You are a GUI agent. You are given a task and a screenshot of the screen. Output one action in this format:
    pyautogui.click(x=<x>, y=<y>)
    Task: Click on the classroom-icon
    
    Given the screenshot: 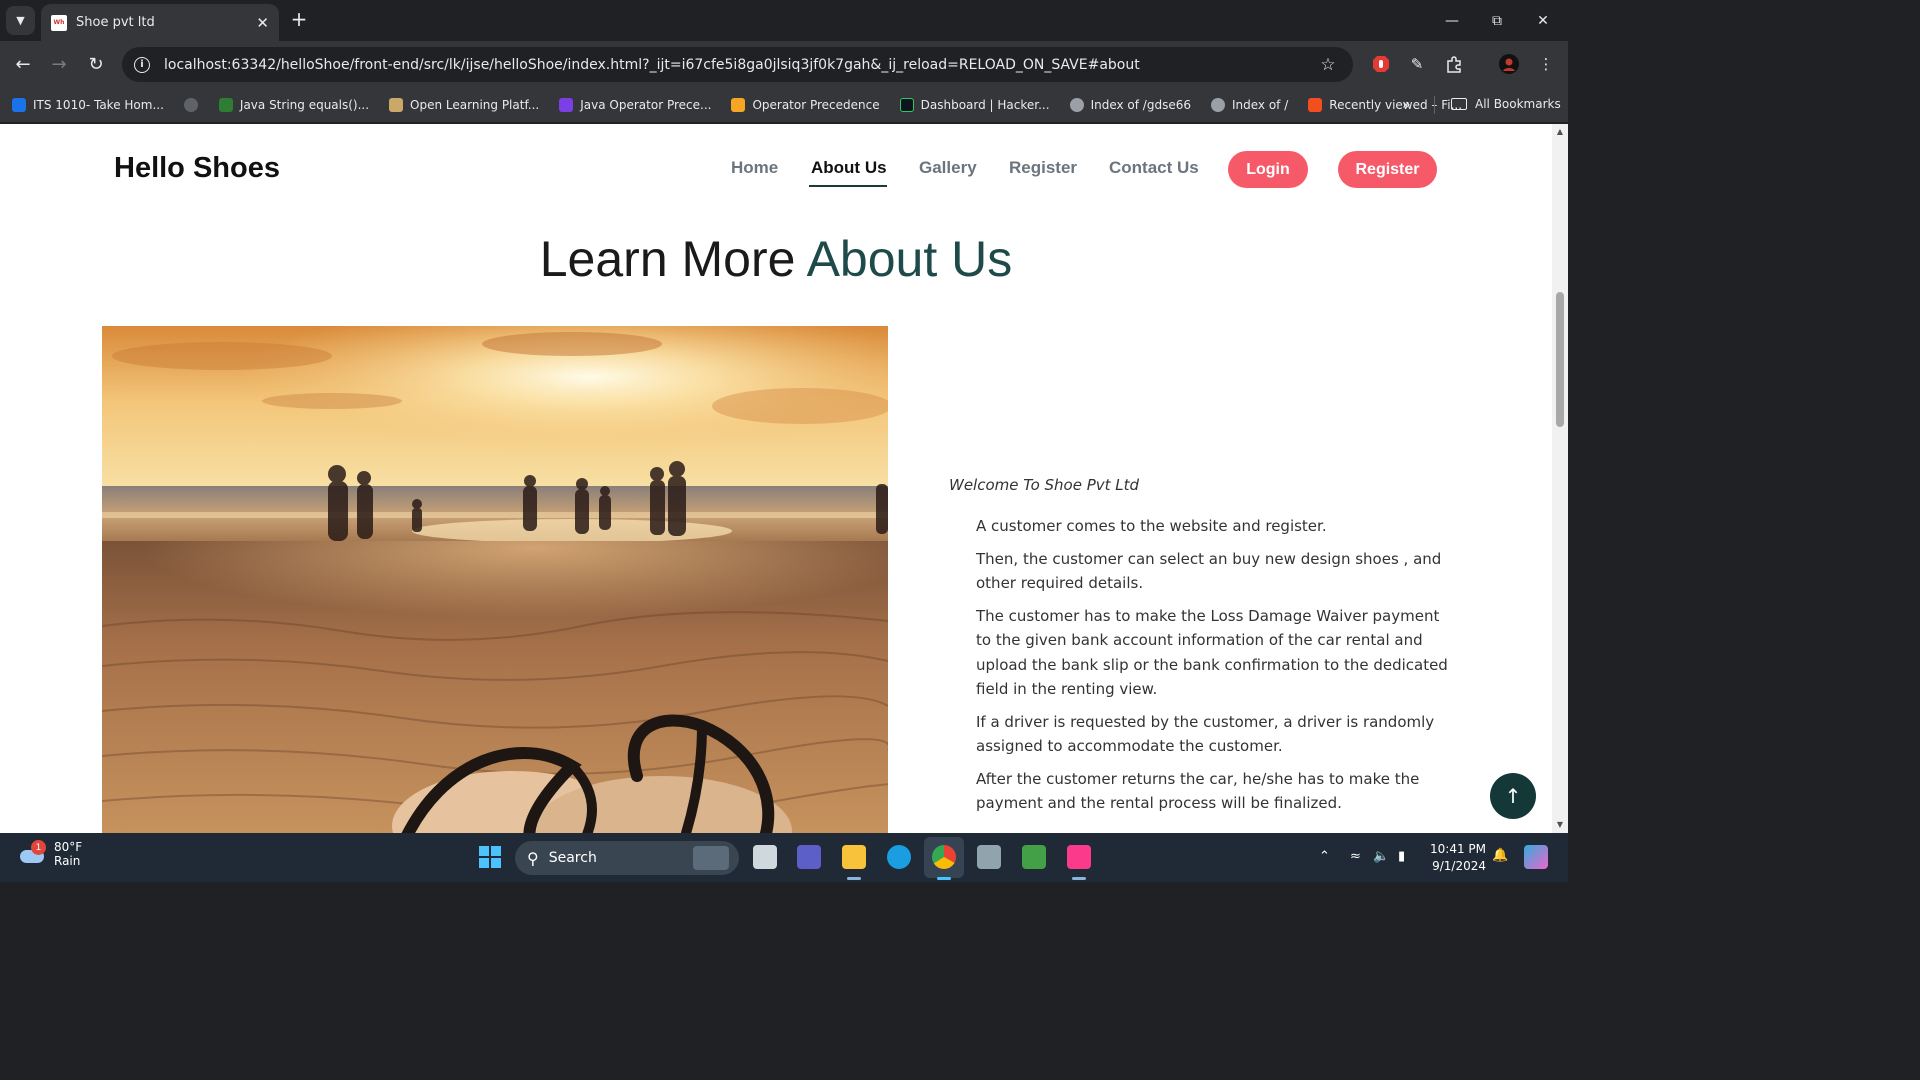 What is the action you would take?
    pyautogui.click(x=19, y=105)
    